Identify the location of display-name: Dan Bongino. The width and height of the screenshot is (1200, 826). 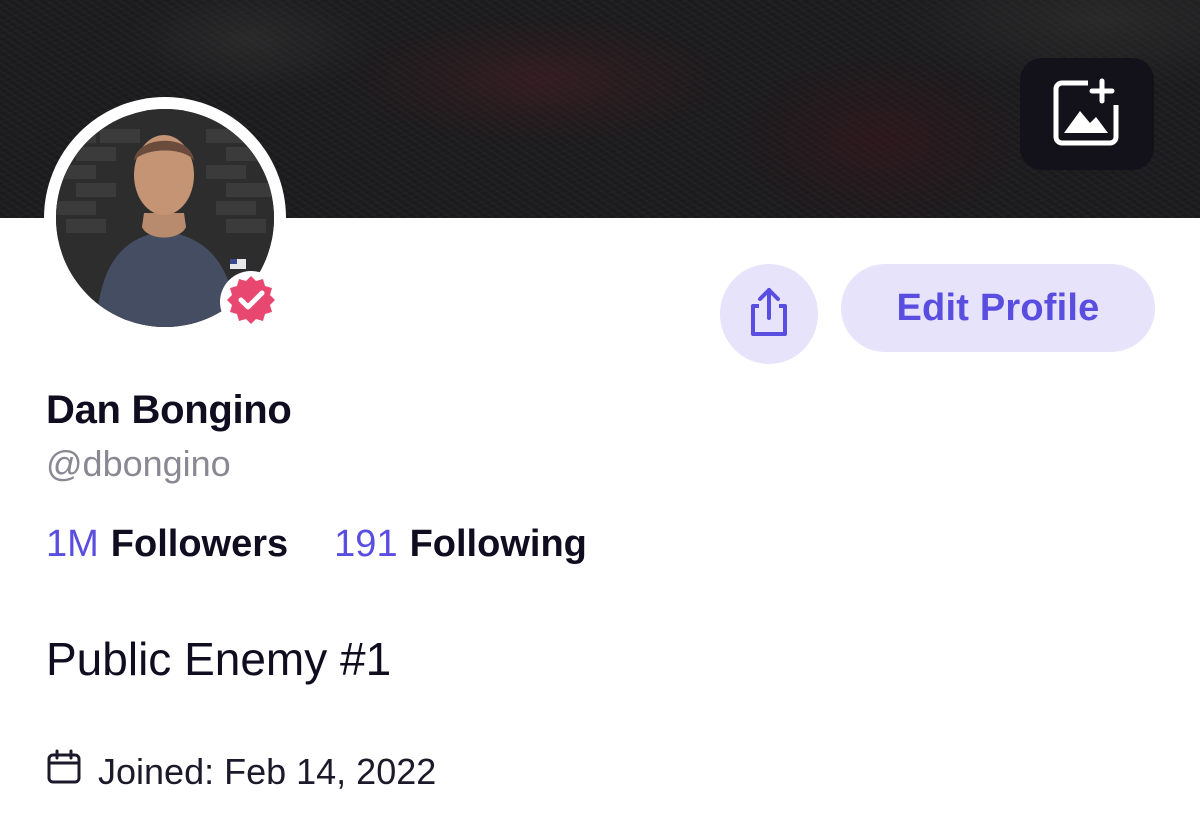
(169, 410).